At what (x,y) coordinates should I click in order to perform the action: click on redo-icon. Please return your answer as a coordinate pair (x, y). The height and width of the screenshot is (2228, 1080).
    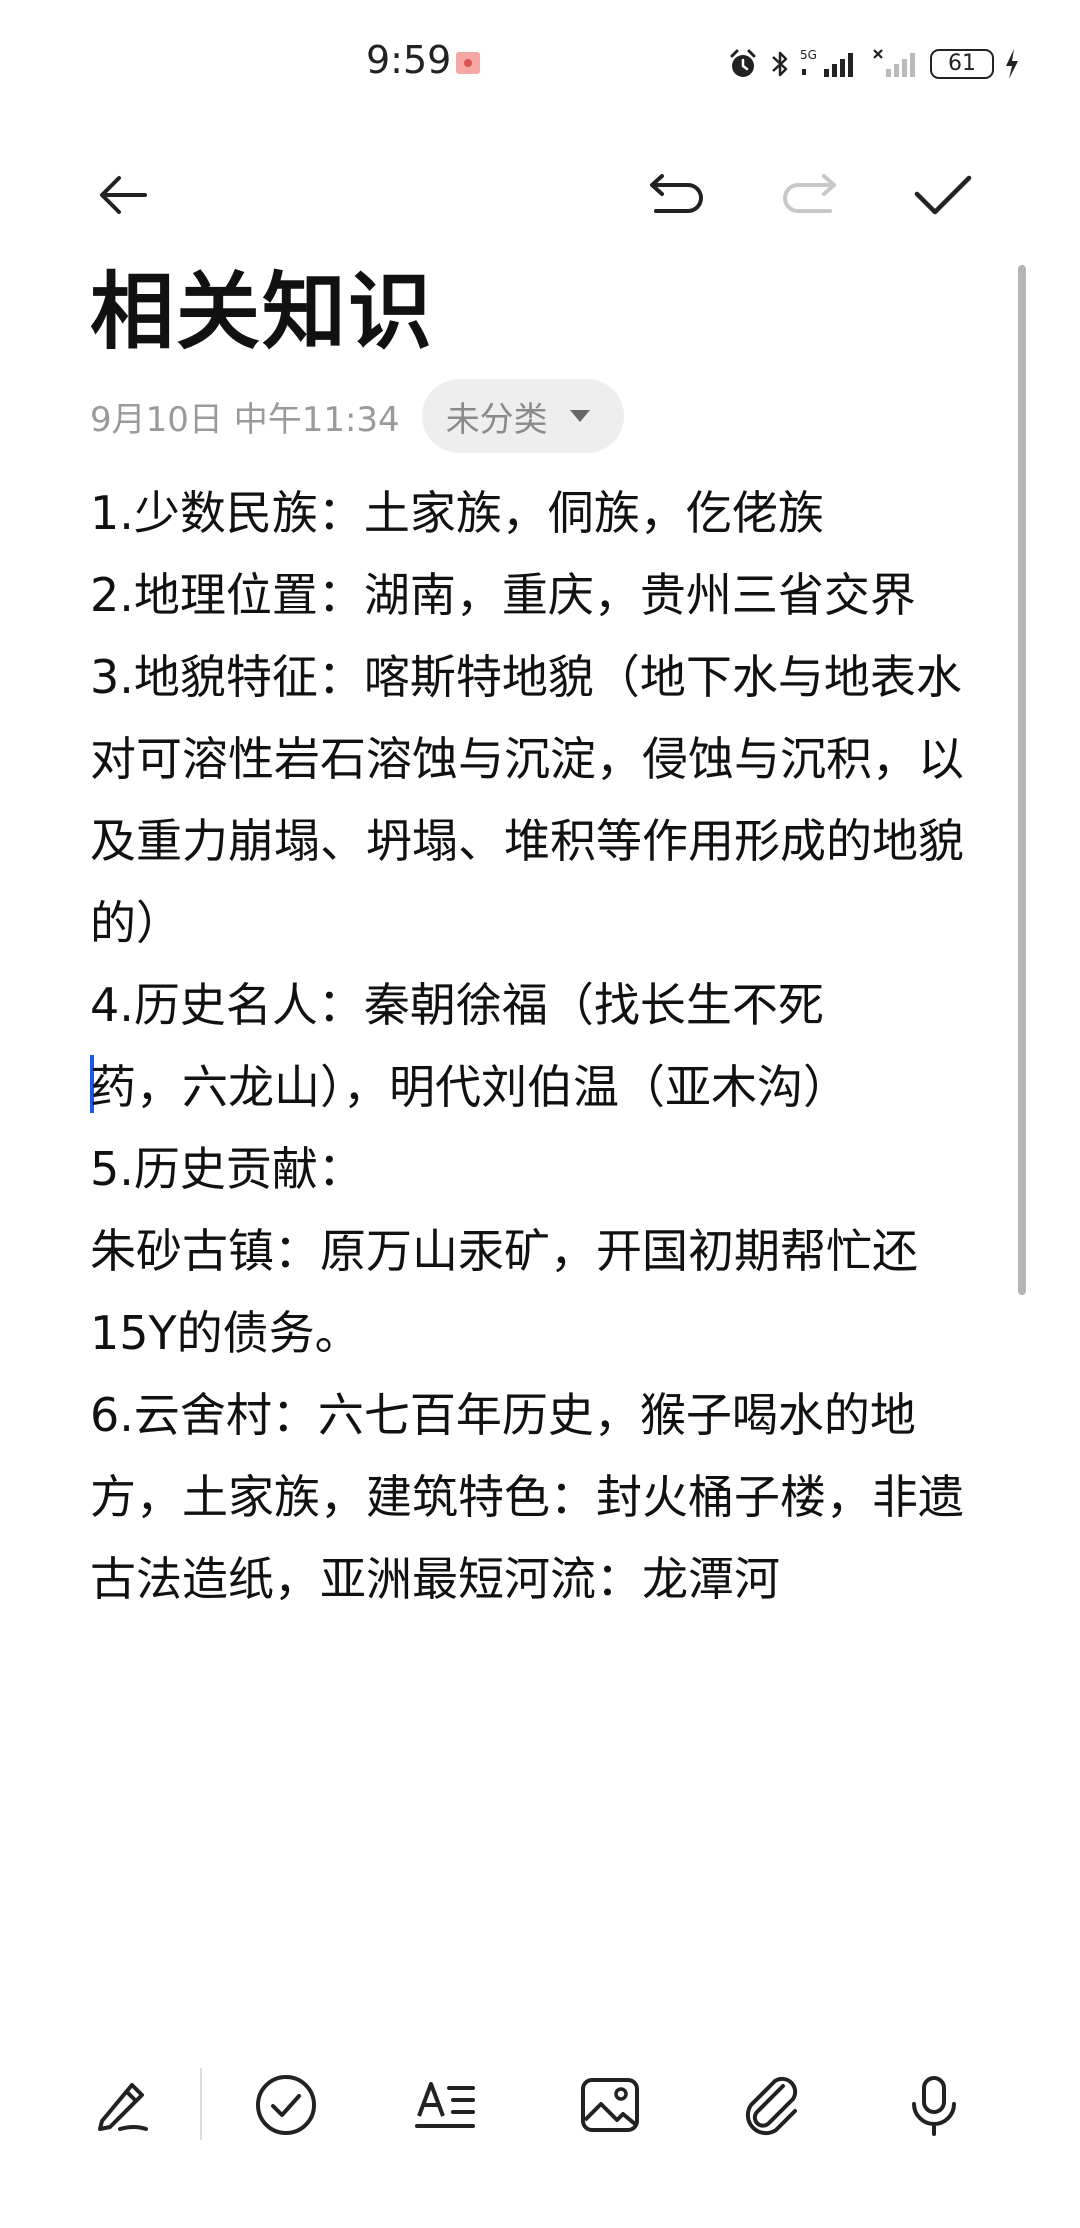
    Looking at the image, I should click on (809, 193).